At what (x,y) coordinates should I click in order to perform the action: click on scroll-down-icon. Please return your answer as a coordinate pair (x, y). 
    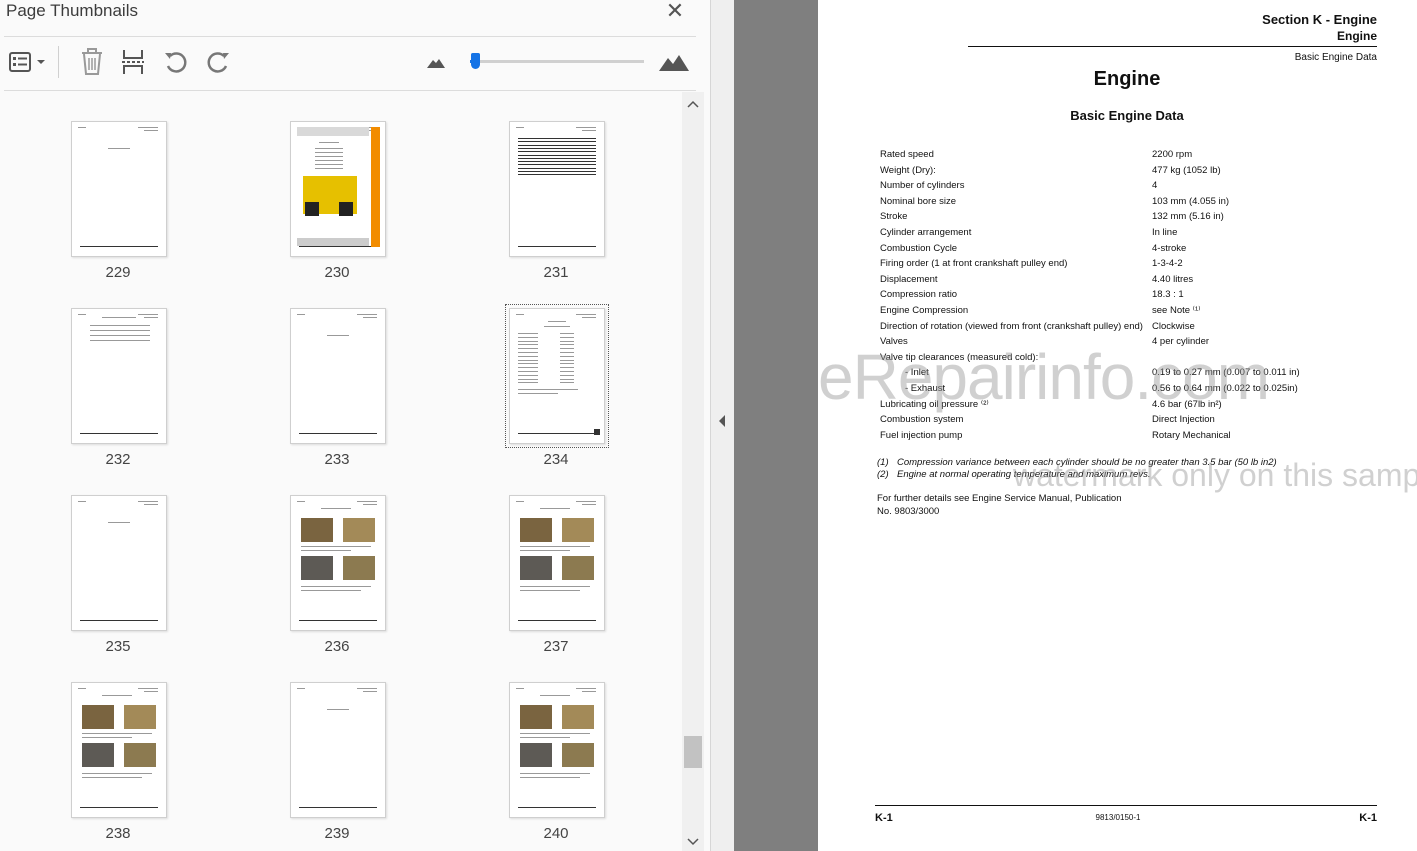
    Looking at the image, I should click on (693, 842).